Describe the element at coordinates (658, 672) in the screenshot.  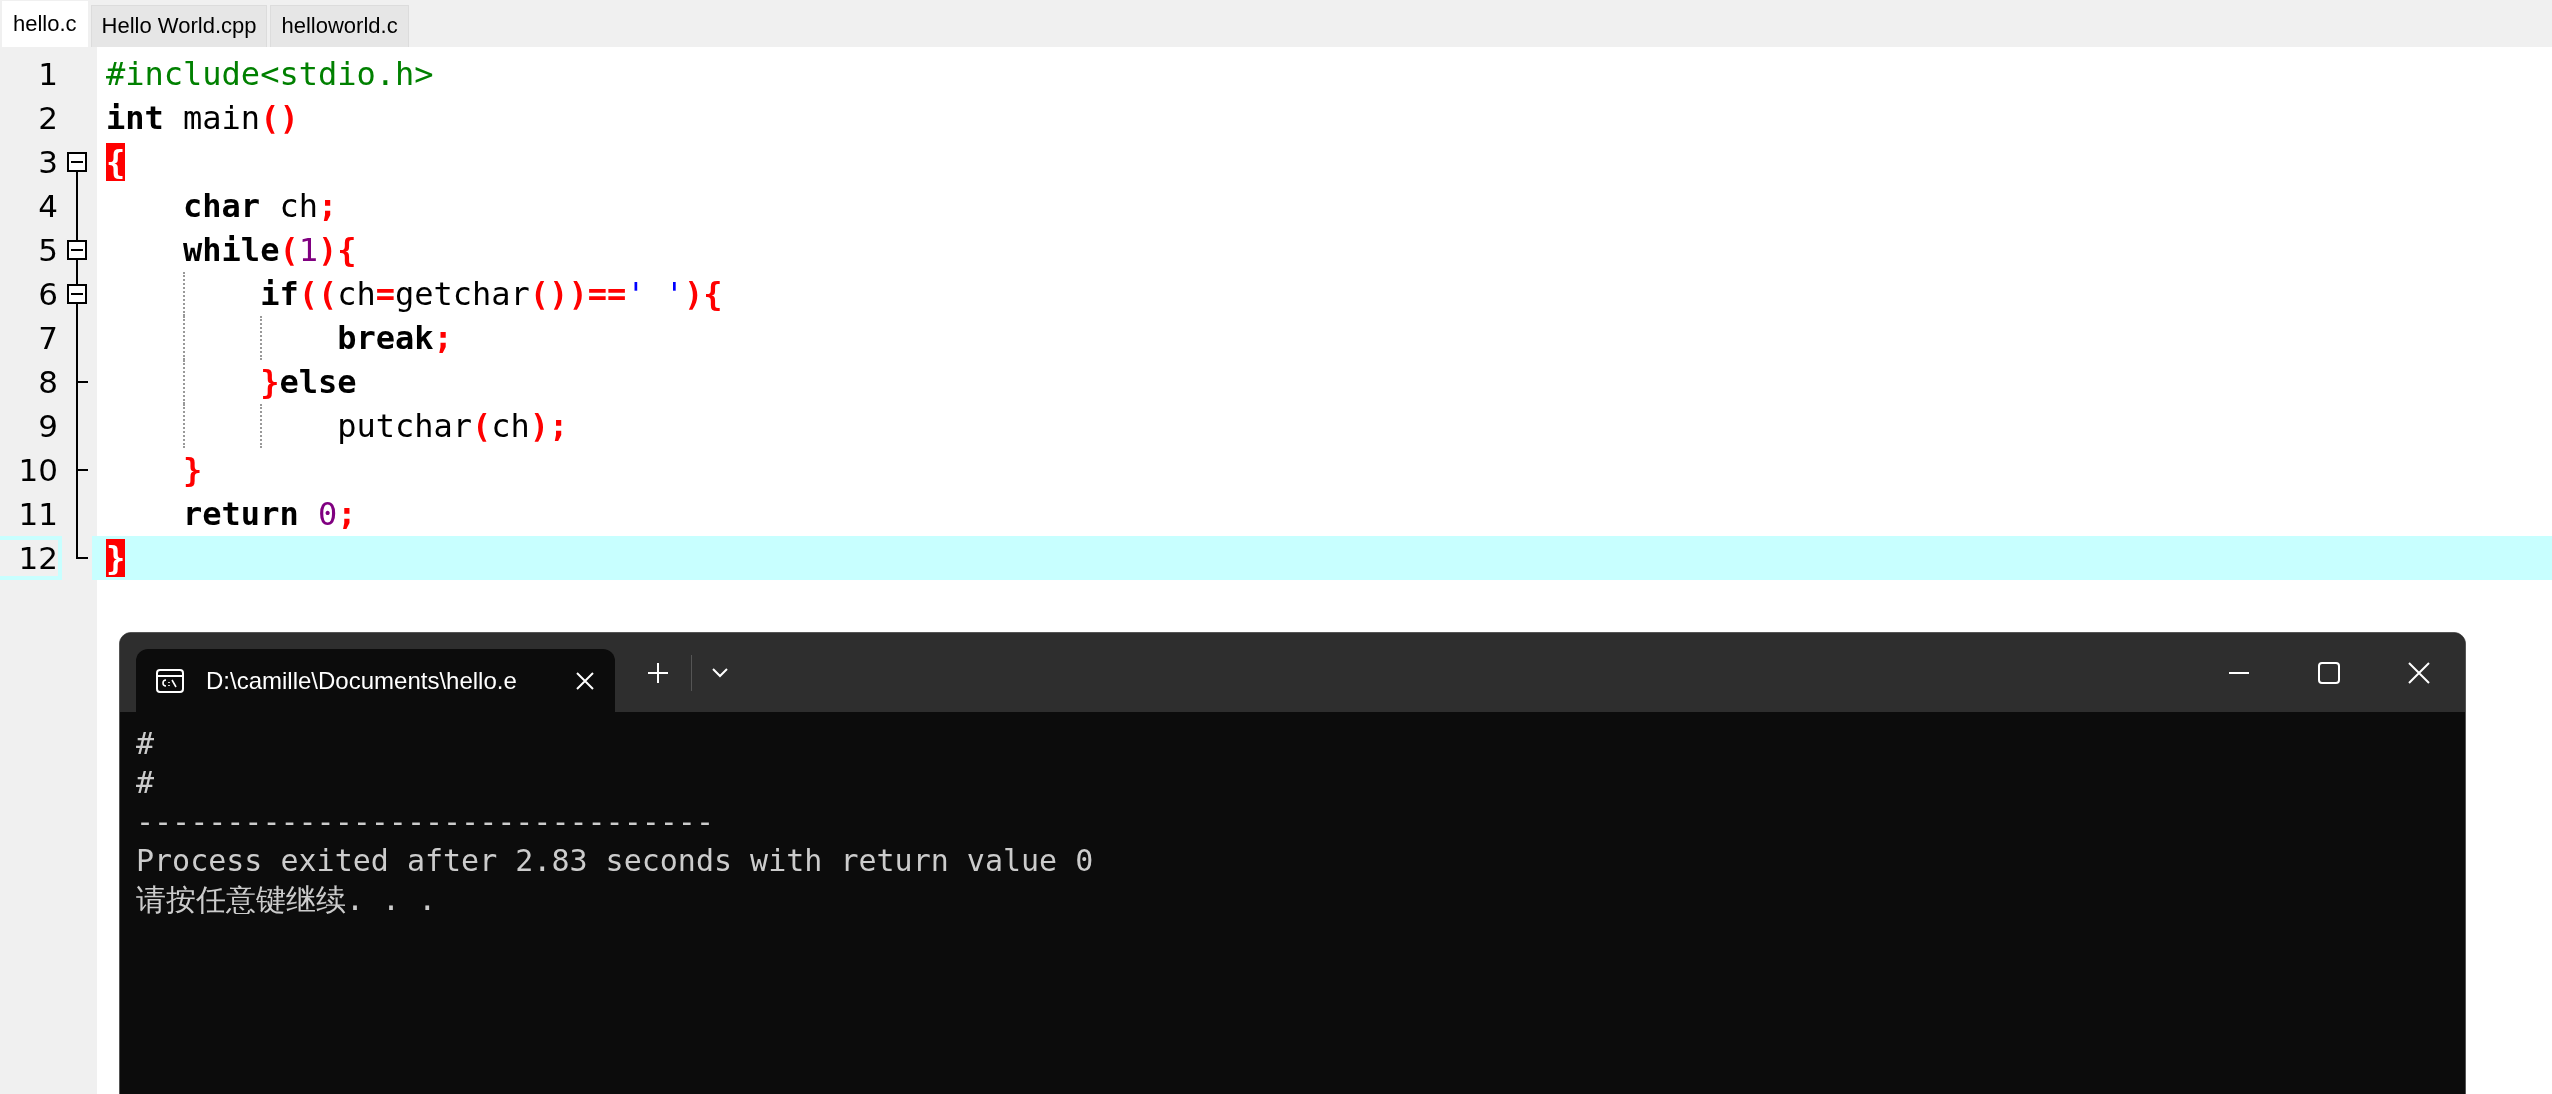
I see `add-tab-icon` at that location.